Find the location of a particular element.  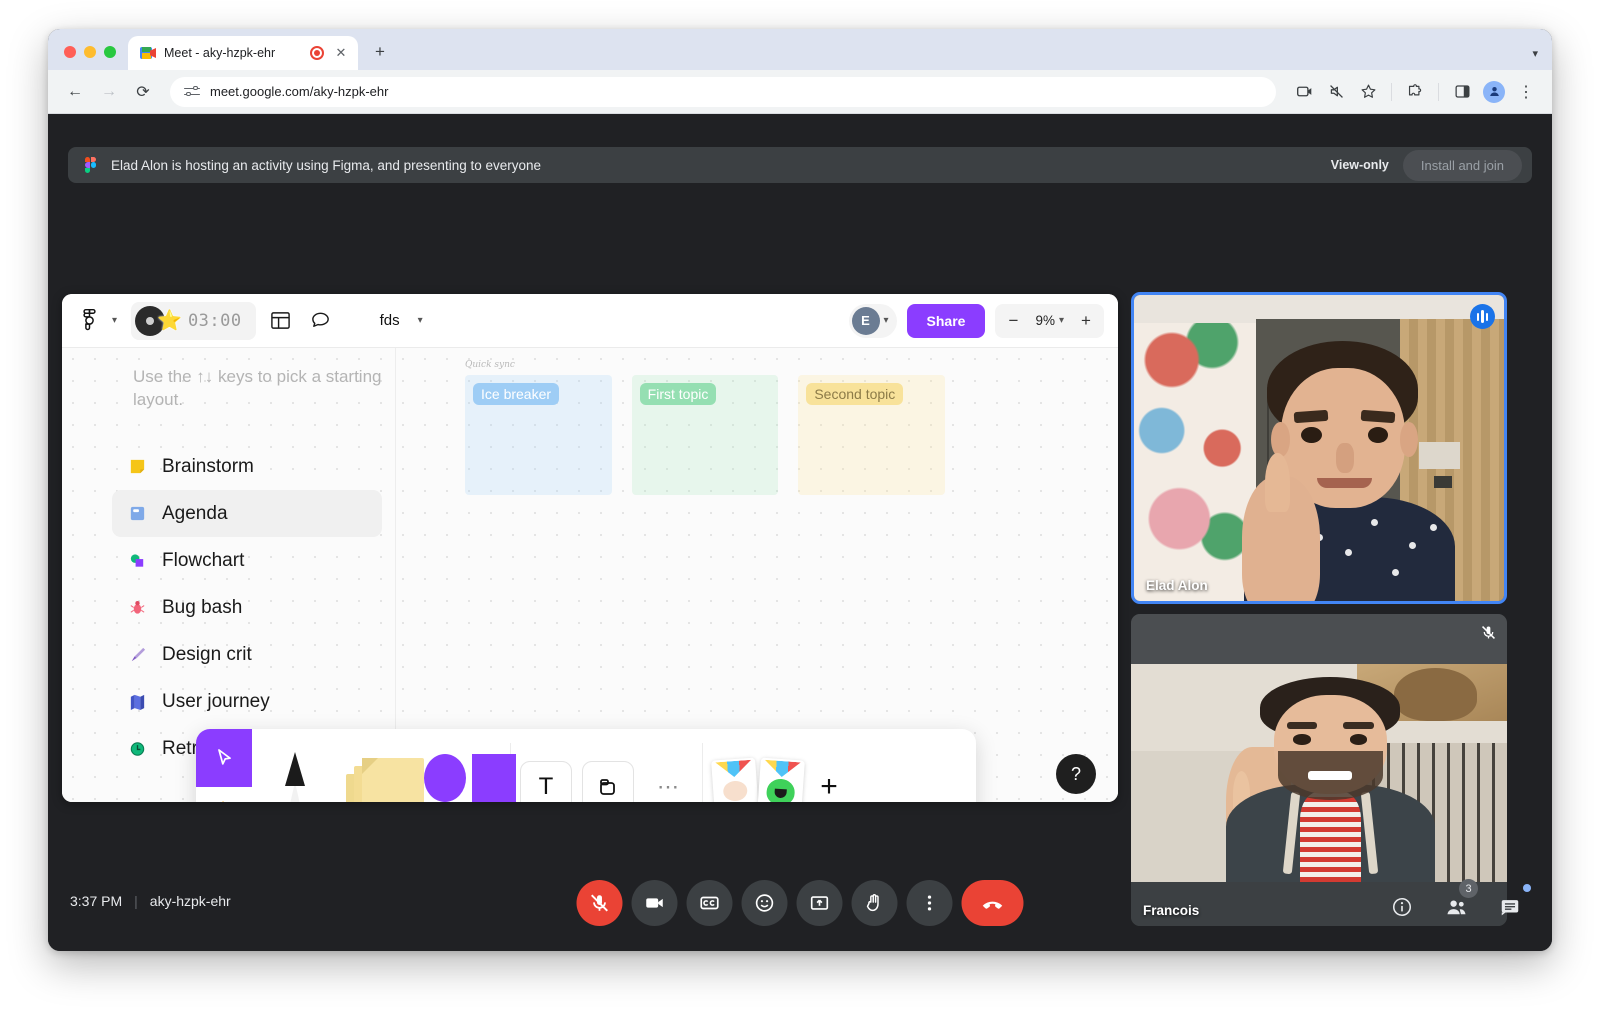

participant-name: Elad Alon is located at coordinates (1177, 585).